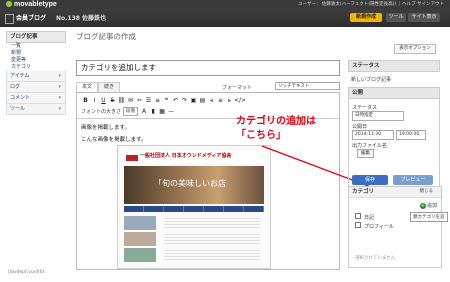 The height and width of the screenshot is (282, 450). I want to click on editor-toolbar-2: フォントの大きさ 段落 A ▮ ▦ —, so click(128, 111).